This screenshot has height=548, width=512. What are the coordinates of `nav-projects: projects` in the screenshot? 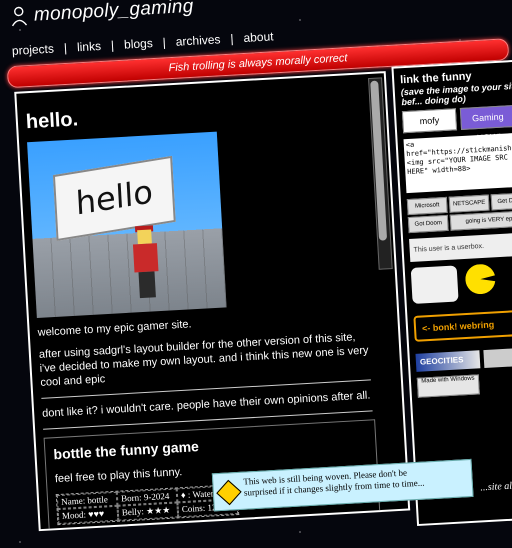 It's located at (33, 50).